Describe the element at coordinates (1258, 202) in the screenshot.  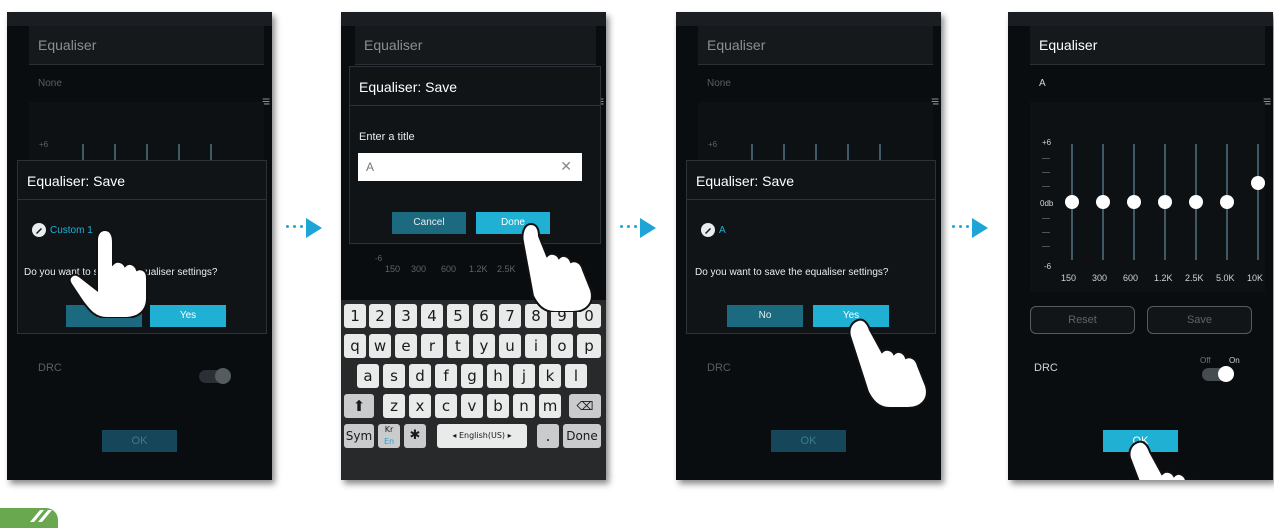
I see `band-slider-track` at that location.